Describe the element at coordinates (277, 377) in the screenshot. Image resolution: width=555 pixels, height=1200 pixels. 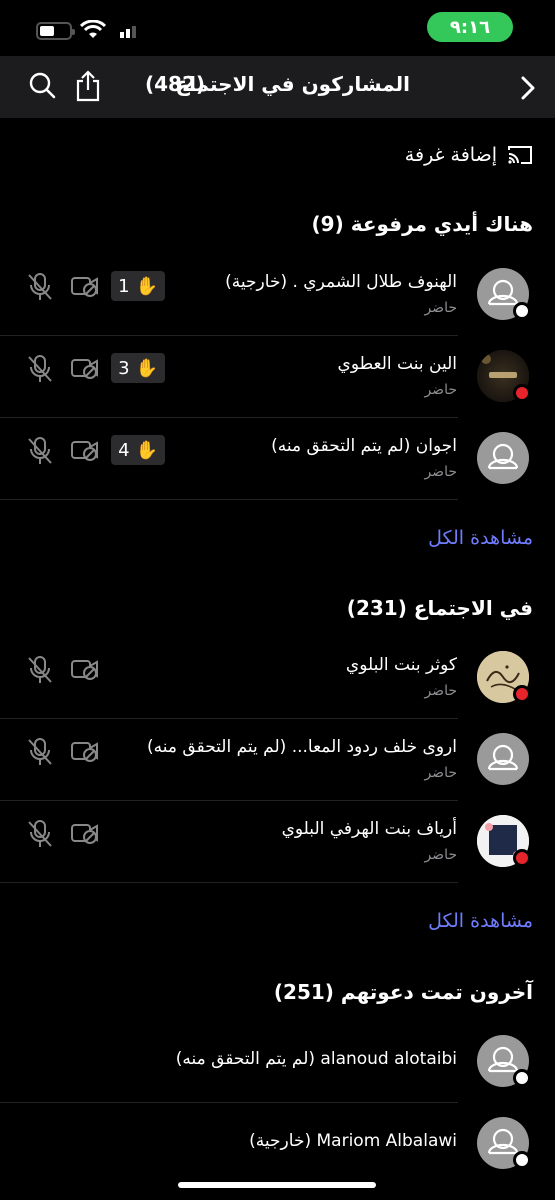
I see `list-item: 3 ✋ الين بنت العطوي حاضر` at that location.